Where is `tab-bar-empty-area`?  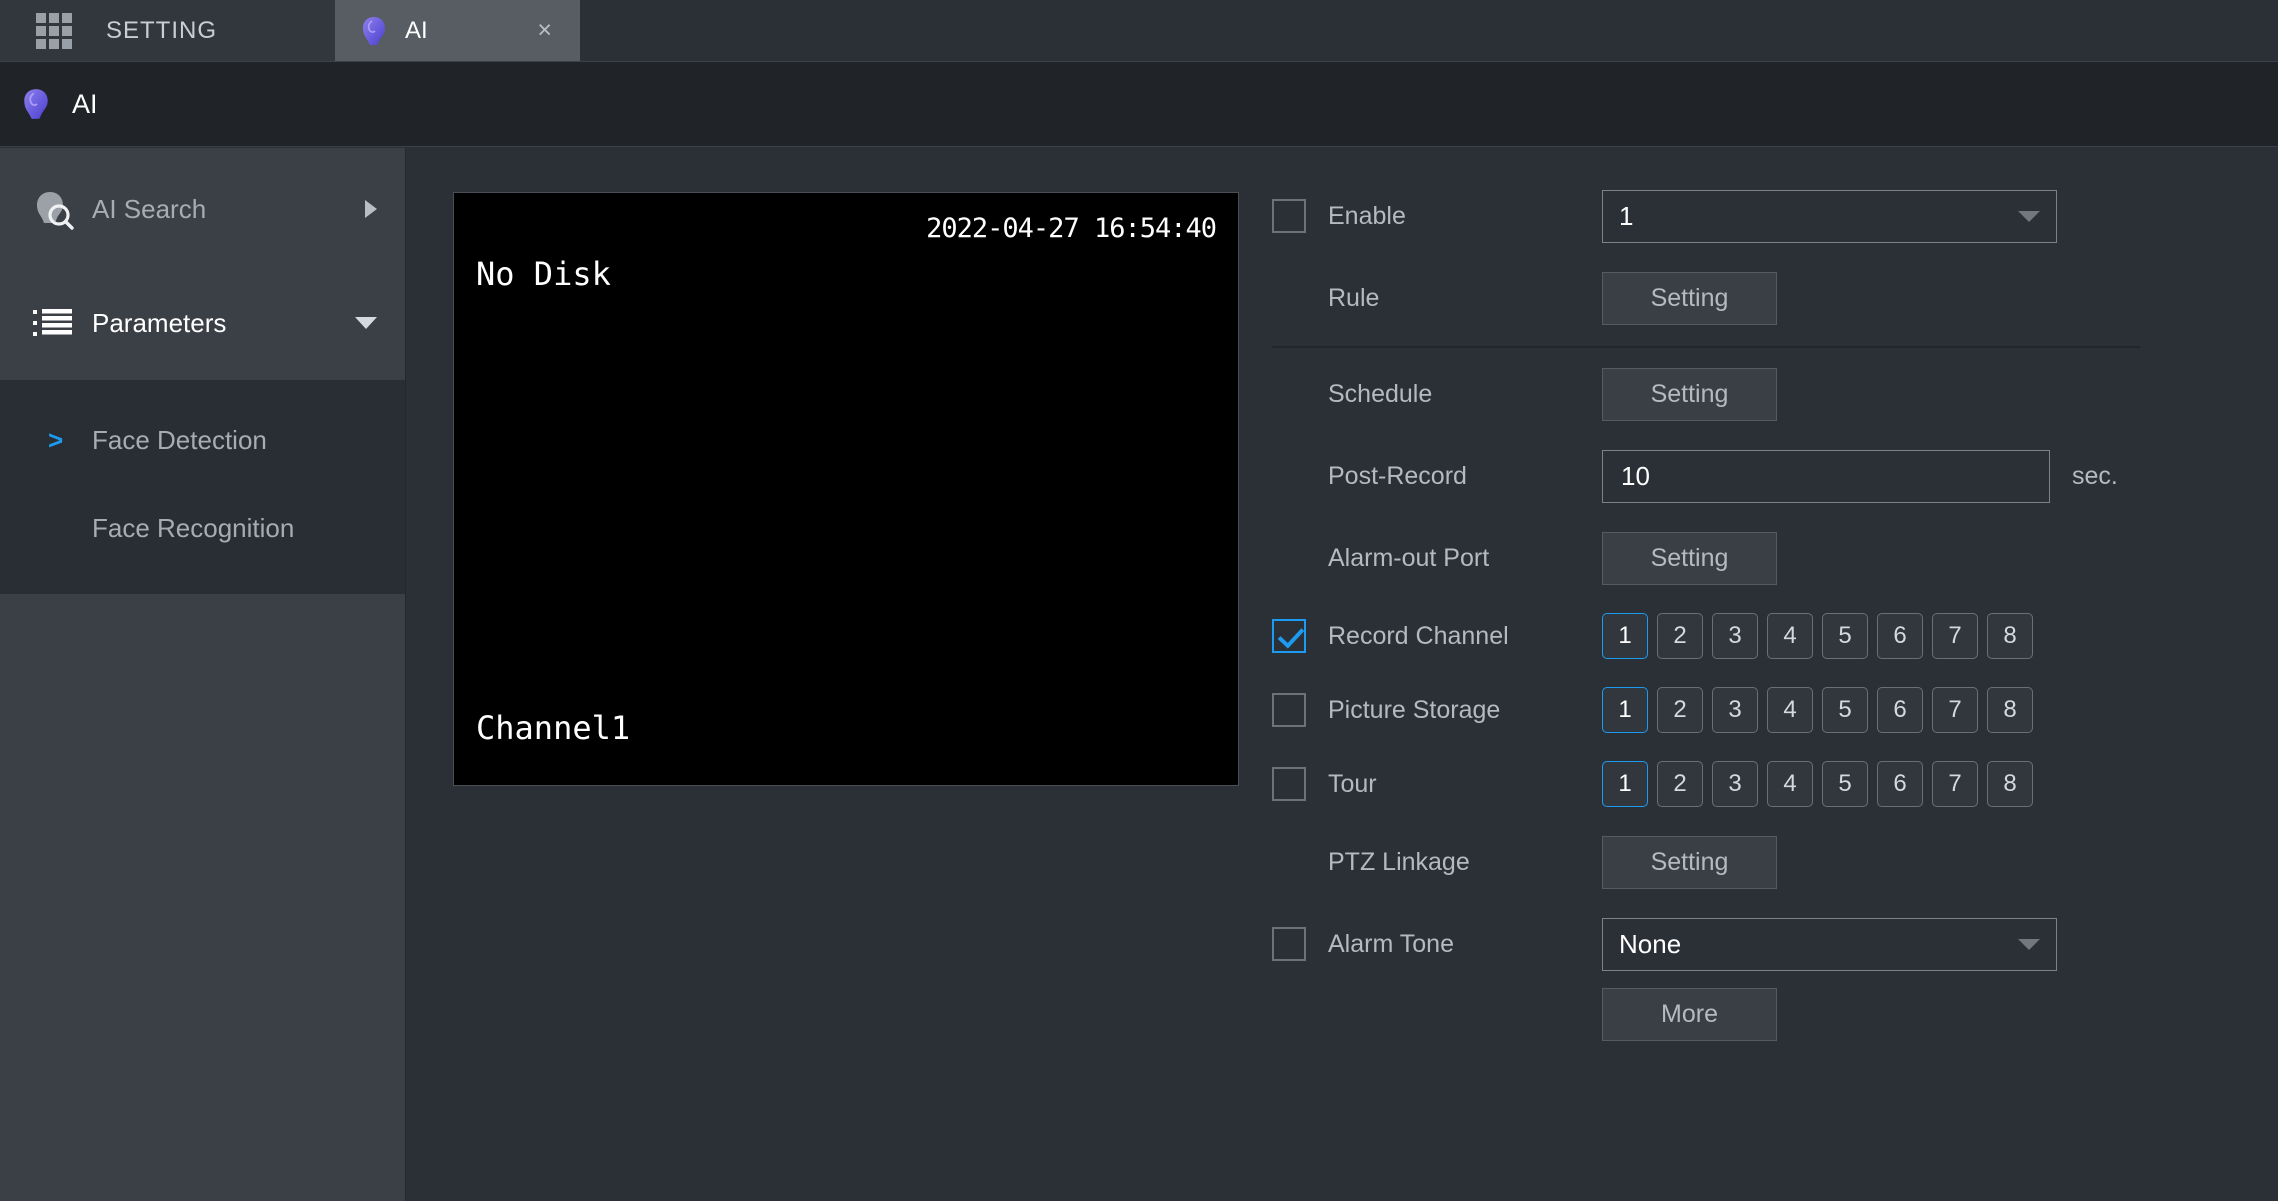 tab-bar-empty-area is located at coordinates (1429, 30).